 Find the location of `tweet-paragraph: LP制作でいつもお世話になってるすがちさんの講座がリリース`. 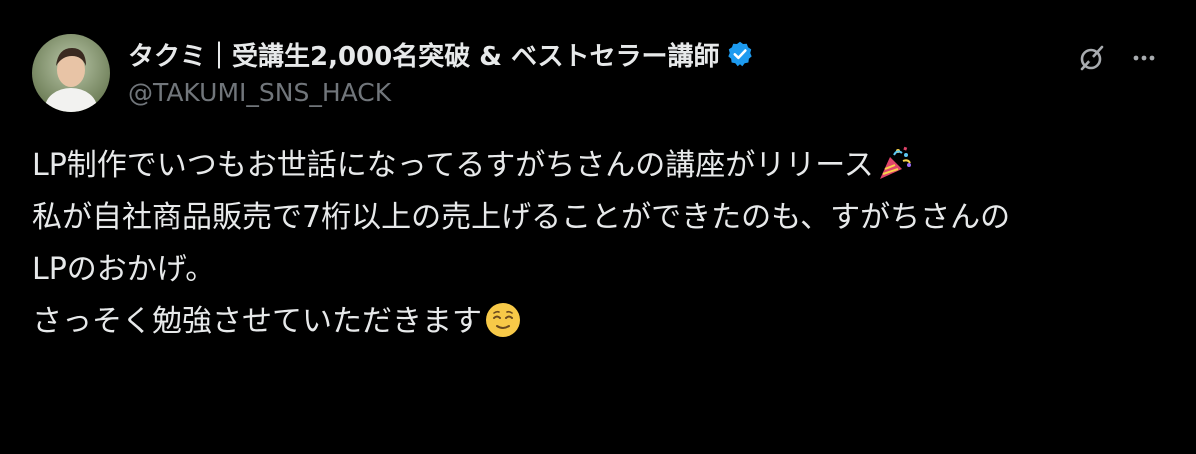

tweet-paragraph: LP制作でいつもお世話になってるすがちさんの講座がリリース is located at coordinates (597, 166).